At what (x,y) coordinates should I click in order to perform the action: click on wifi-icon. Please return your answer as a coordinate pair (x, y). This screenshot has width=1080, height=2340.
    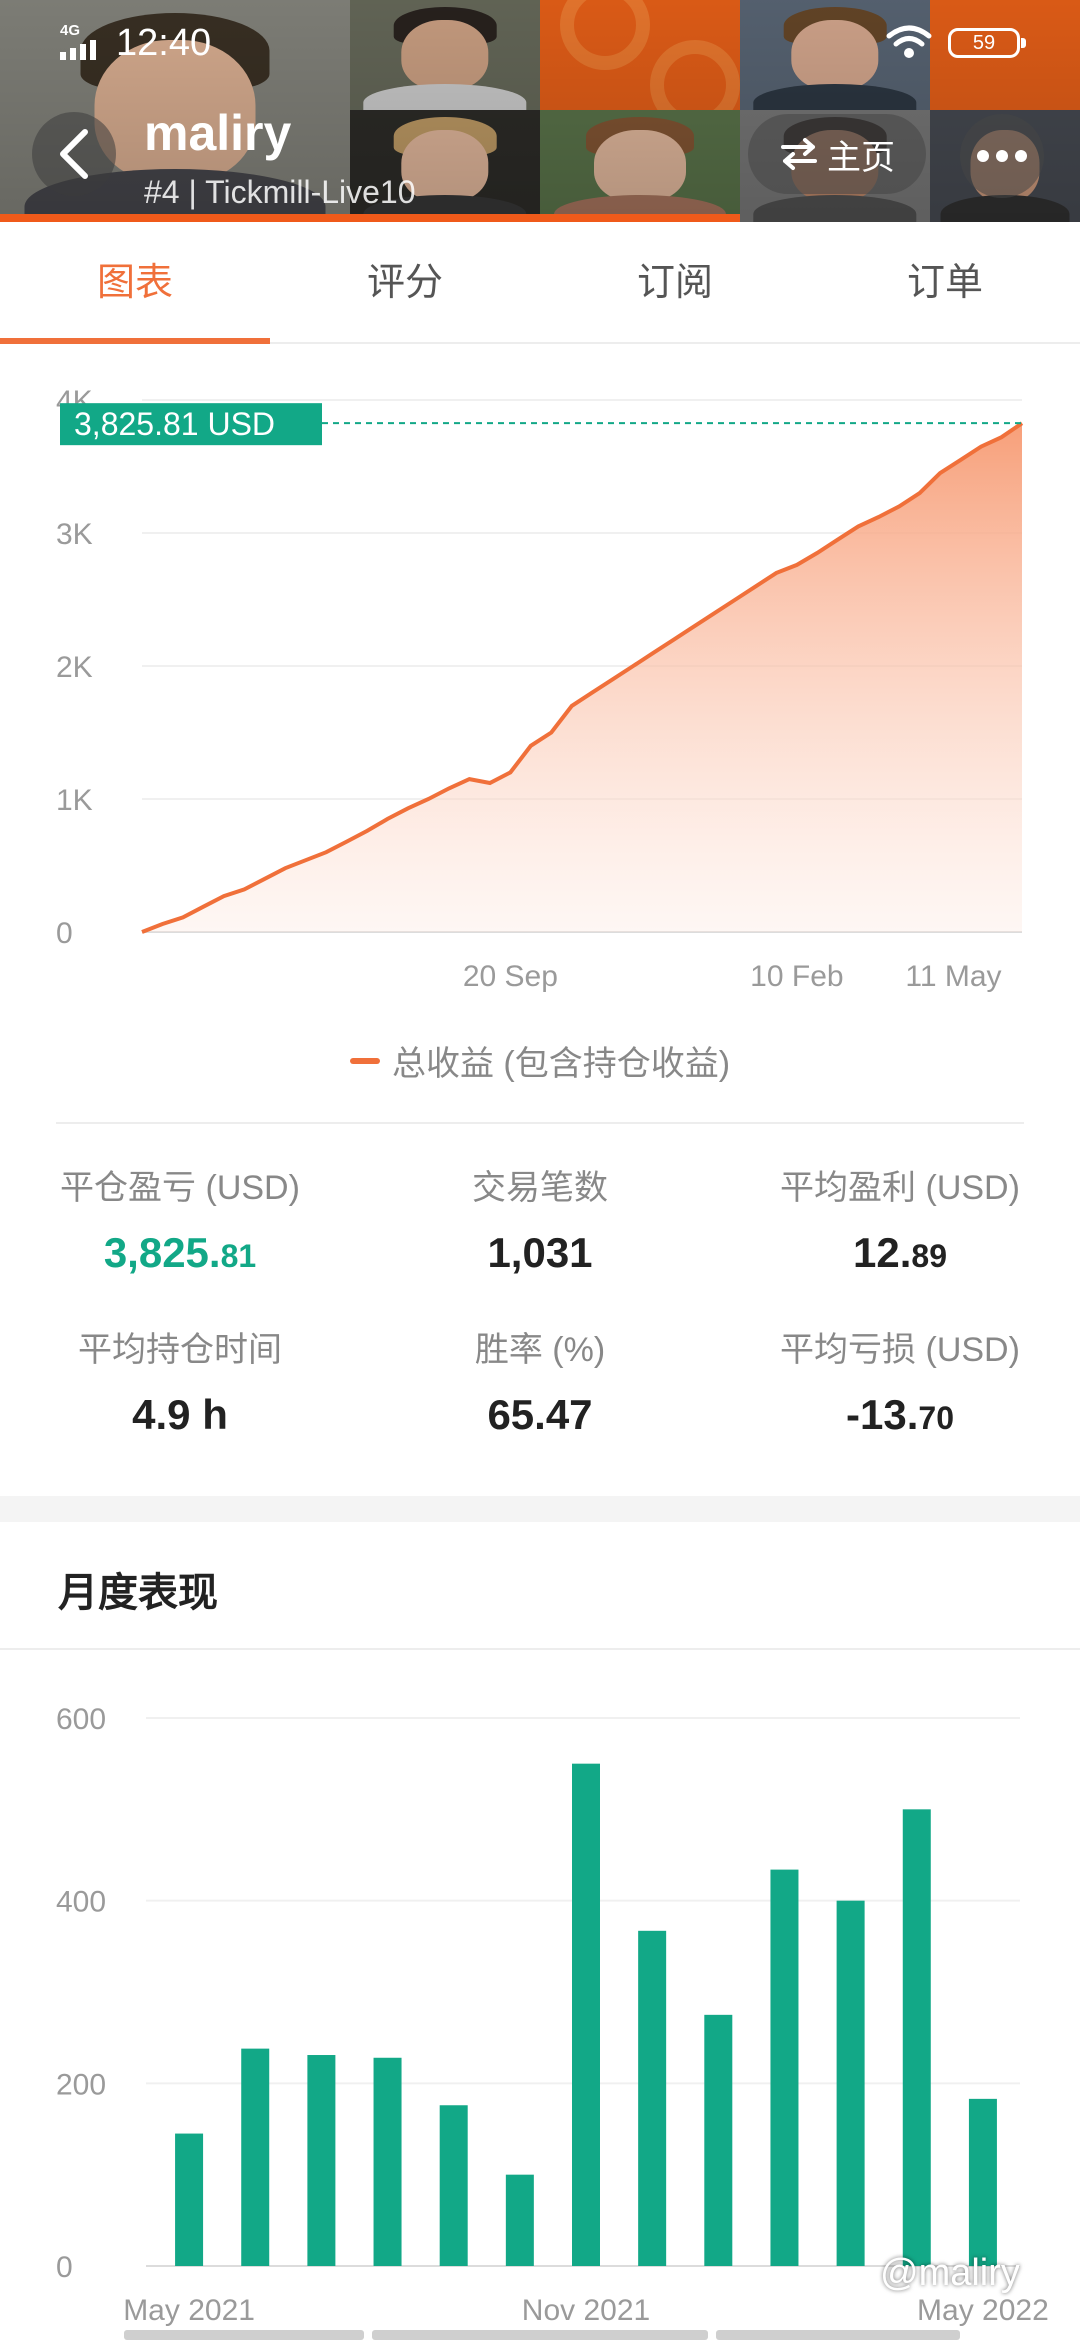
    Looking at the image, I should click on (909, 41).